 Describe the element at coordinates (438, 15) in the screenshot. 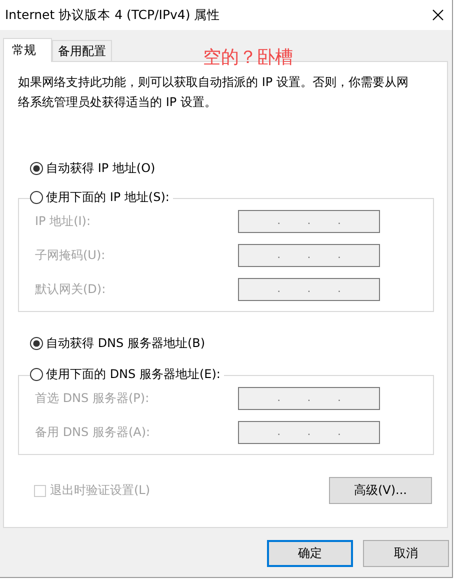

I see `close-icon` at that location.